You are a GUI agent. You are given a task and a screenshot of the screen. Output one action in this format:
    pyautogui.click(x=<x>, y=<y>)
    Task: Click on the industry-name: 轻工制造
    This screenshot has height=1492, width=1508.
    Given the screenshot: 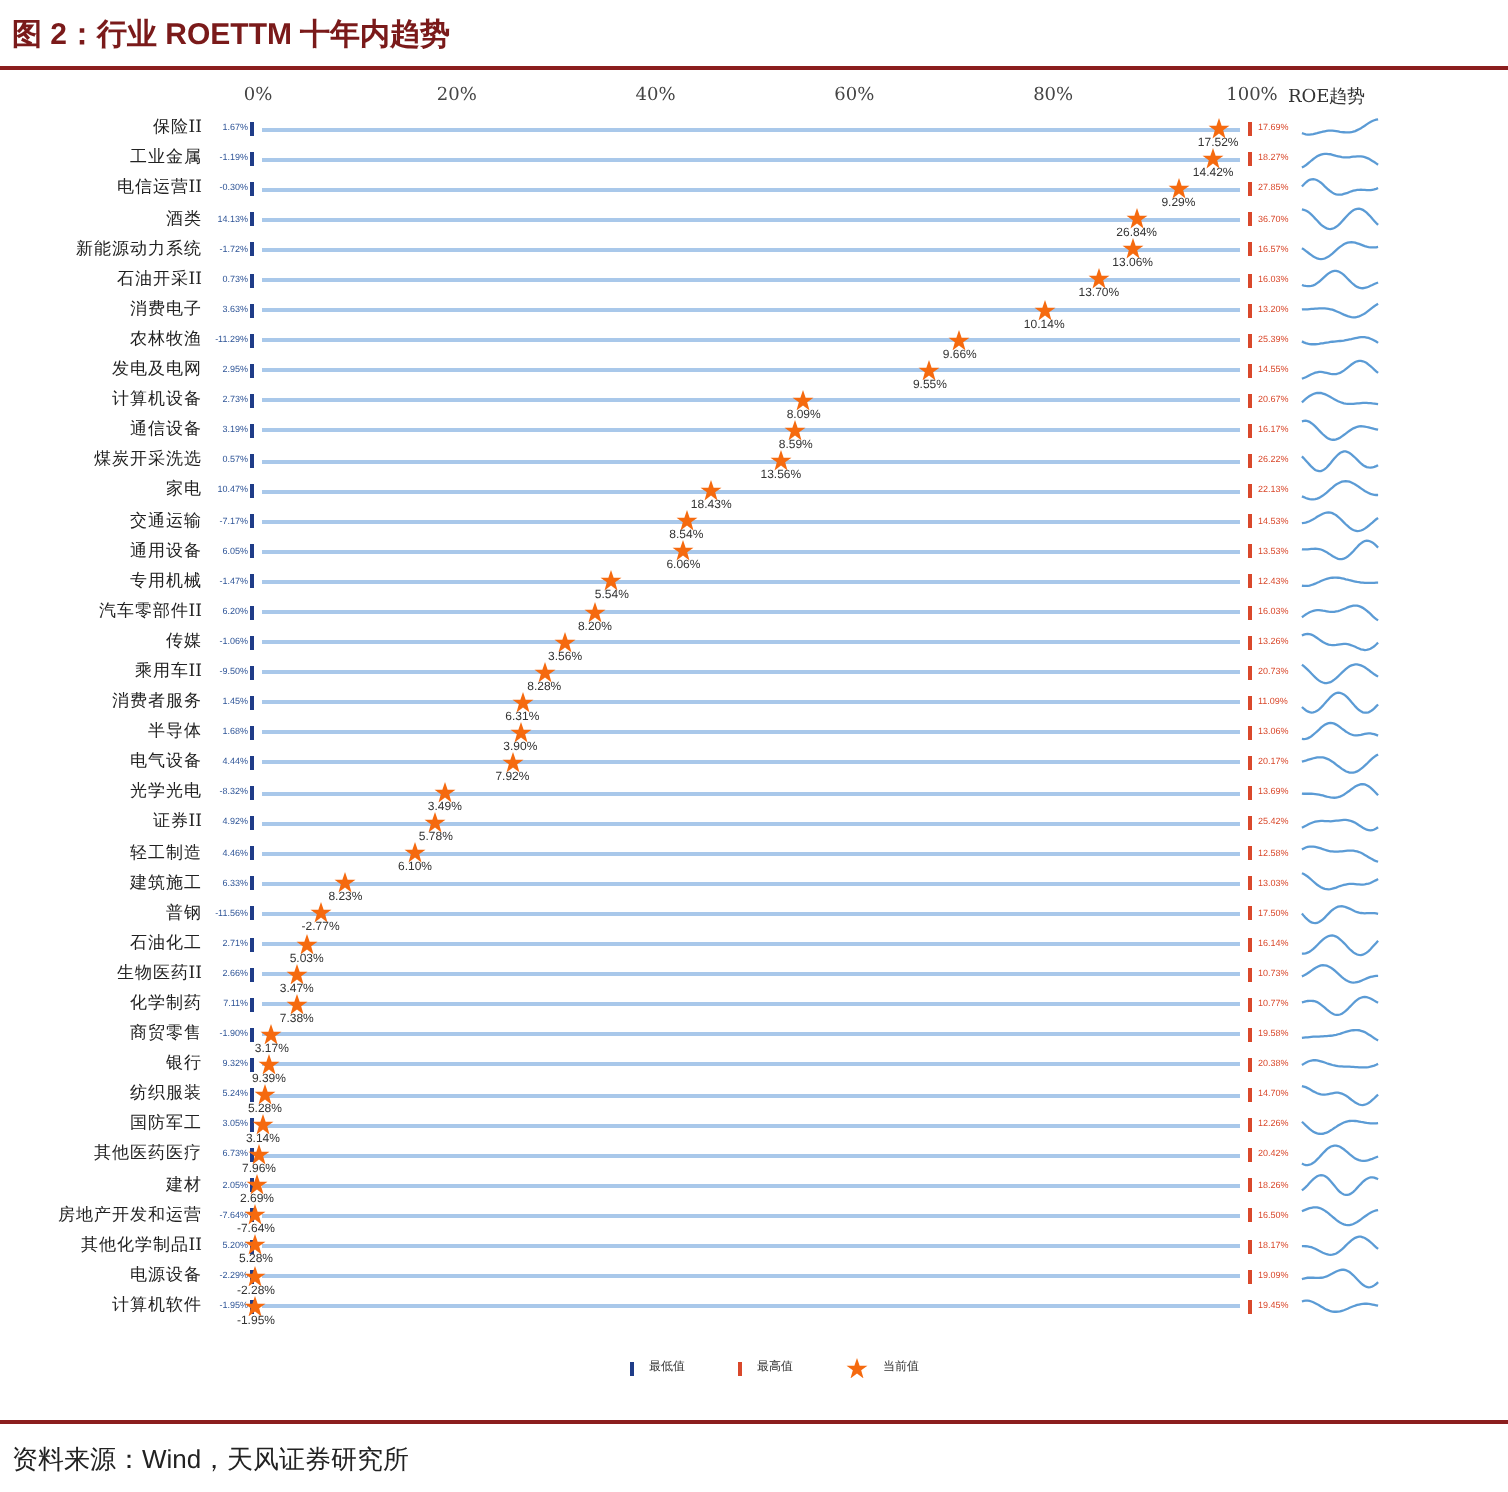 What is the action you would take?
    pyautogui.click(x=166, y=854)
    